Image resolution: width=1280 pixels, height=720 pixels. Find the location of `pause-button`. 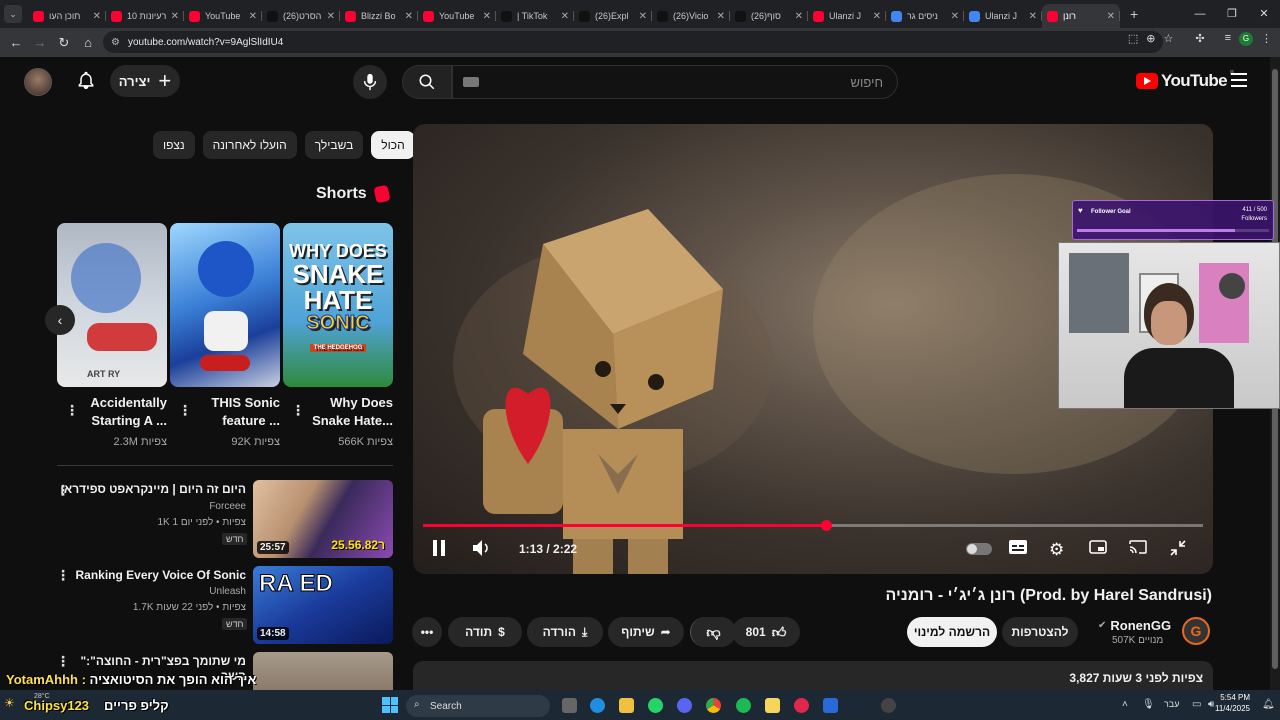

pause-button is located at coordinates (439, 549).